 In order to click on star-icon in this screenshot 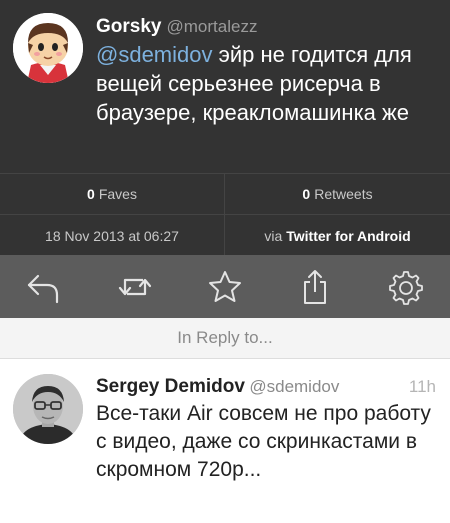, I will do `click(225, 286)`.